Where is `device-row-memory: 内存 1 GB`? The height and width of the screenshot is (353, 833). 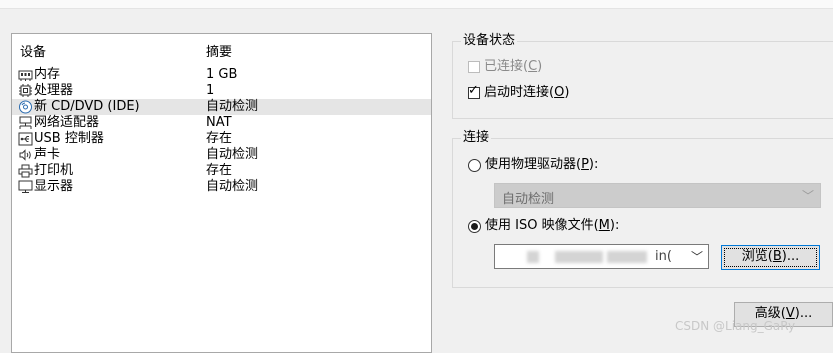 device-row-memory: 内存 1 GB is located at coordinates (221, 75).